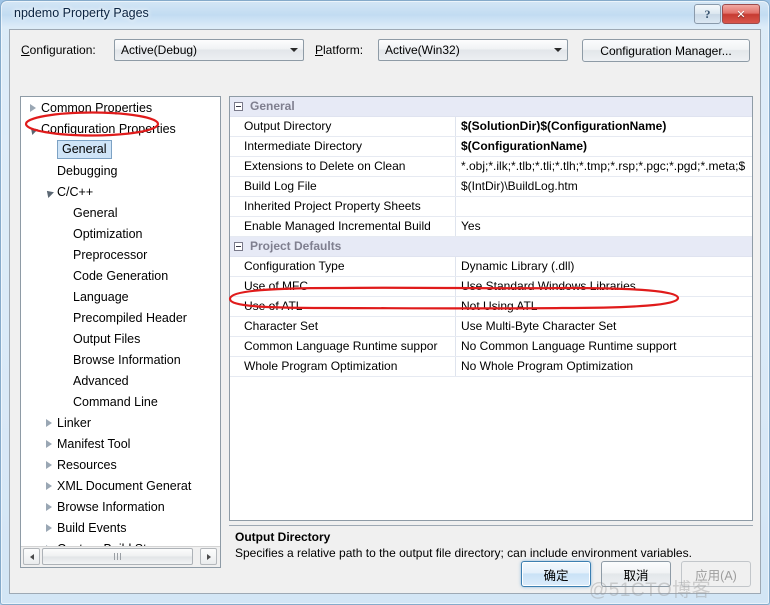 The image size is (770, 605). I want to click on grid-property-name: Enable Managed Incremental Build, so click(337, 226).